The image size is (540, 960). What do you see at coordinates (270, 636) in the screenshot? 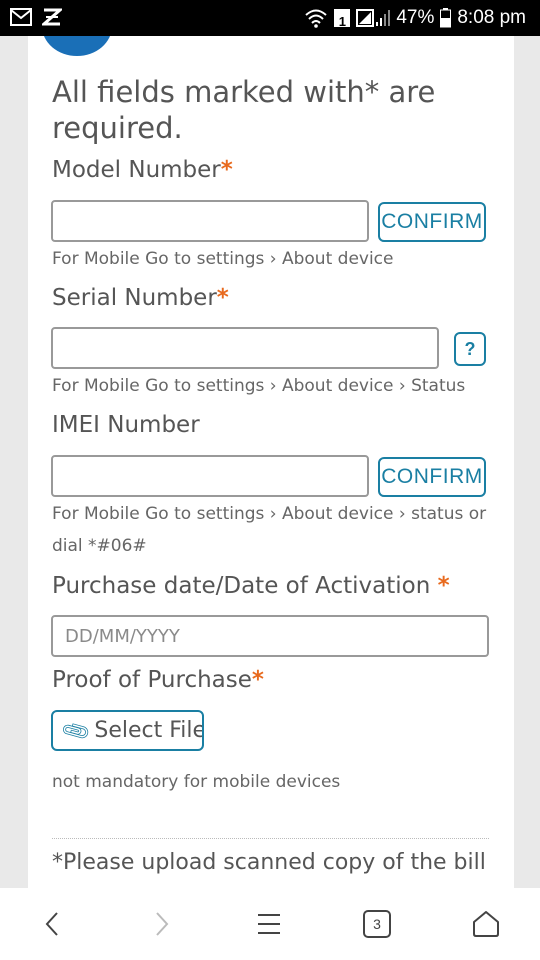
I see `purchase-date-input` at bounding box center [270, 636].